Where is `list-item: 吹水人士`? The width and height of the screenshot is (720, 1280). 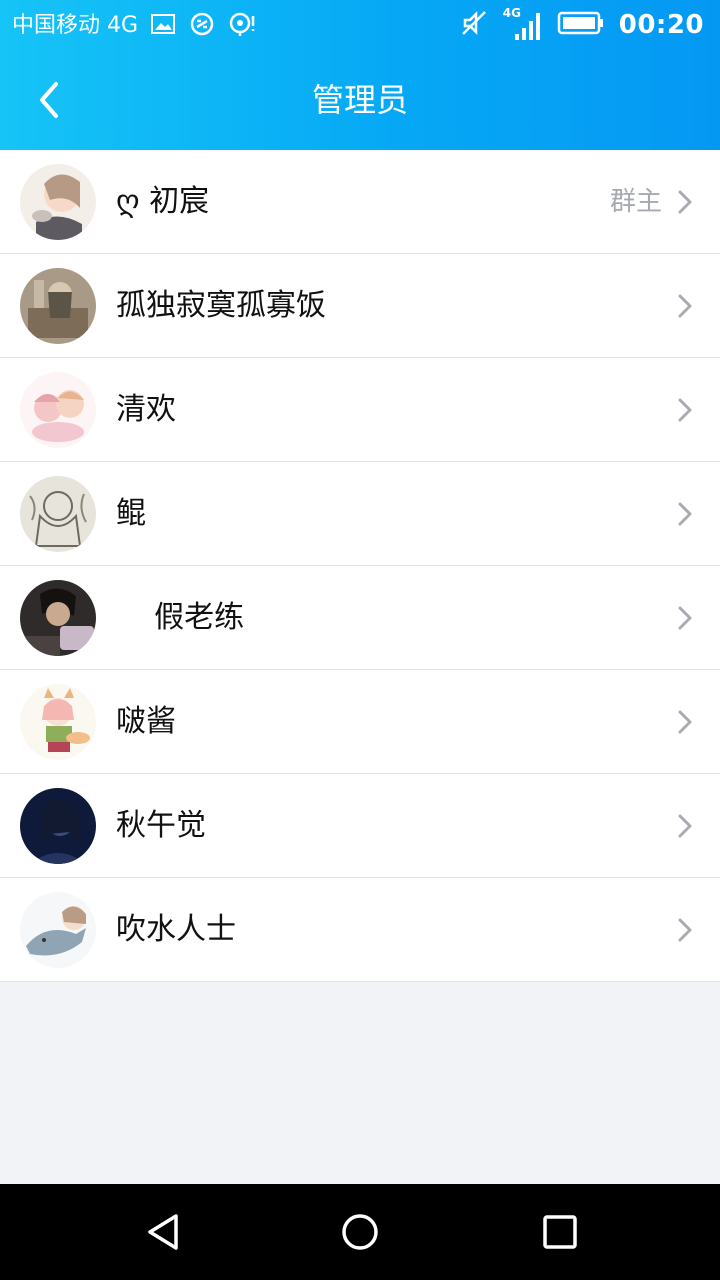
list-item: 吹水人士 is located at coordinates (360, 930).